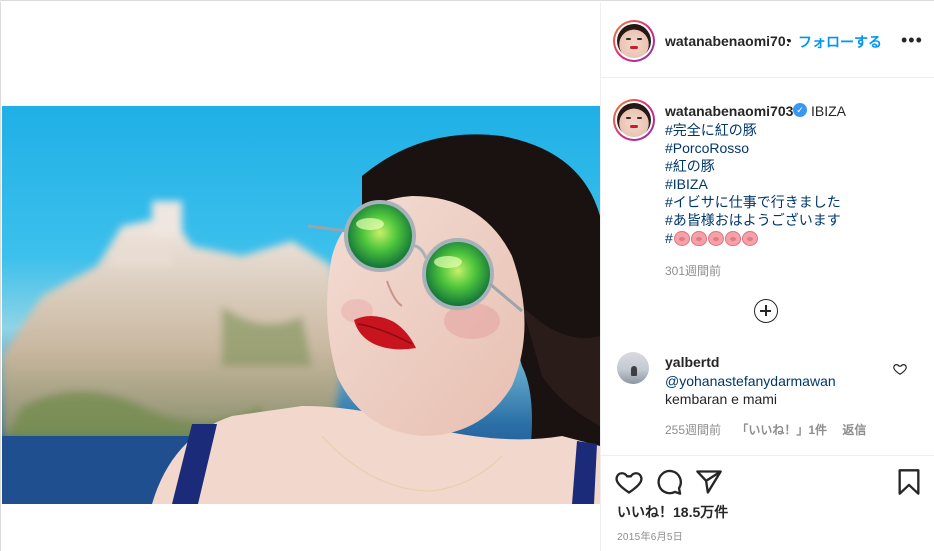 The height and width of the screenshot is (551, 934). I want to click on load-more-comments-icon, so click(766, 311).